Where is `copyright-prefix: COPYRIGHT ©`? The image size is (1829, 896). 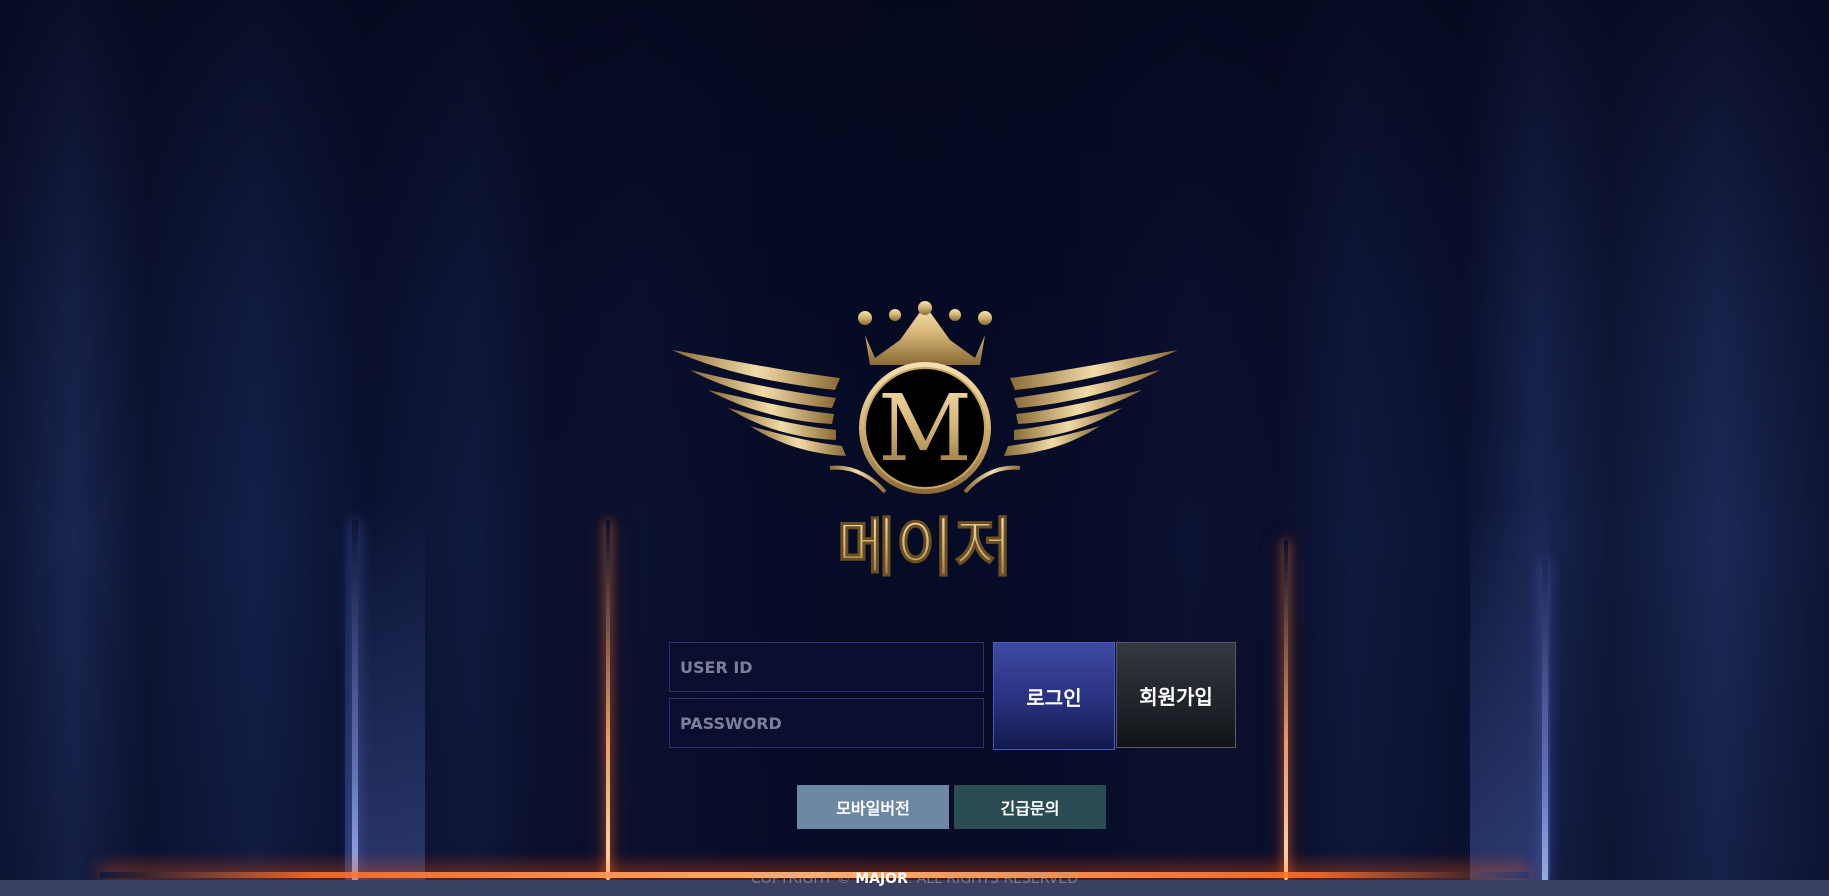
copyright-prefix: COPYRIGHT © is located at coordinates (801, 879).